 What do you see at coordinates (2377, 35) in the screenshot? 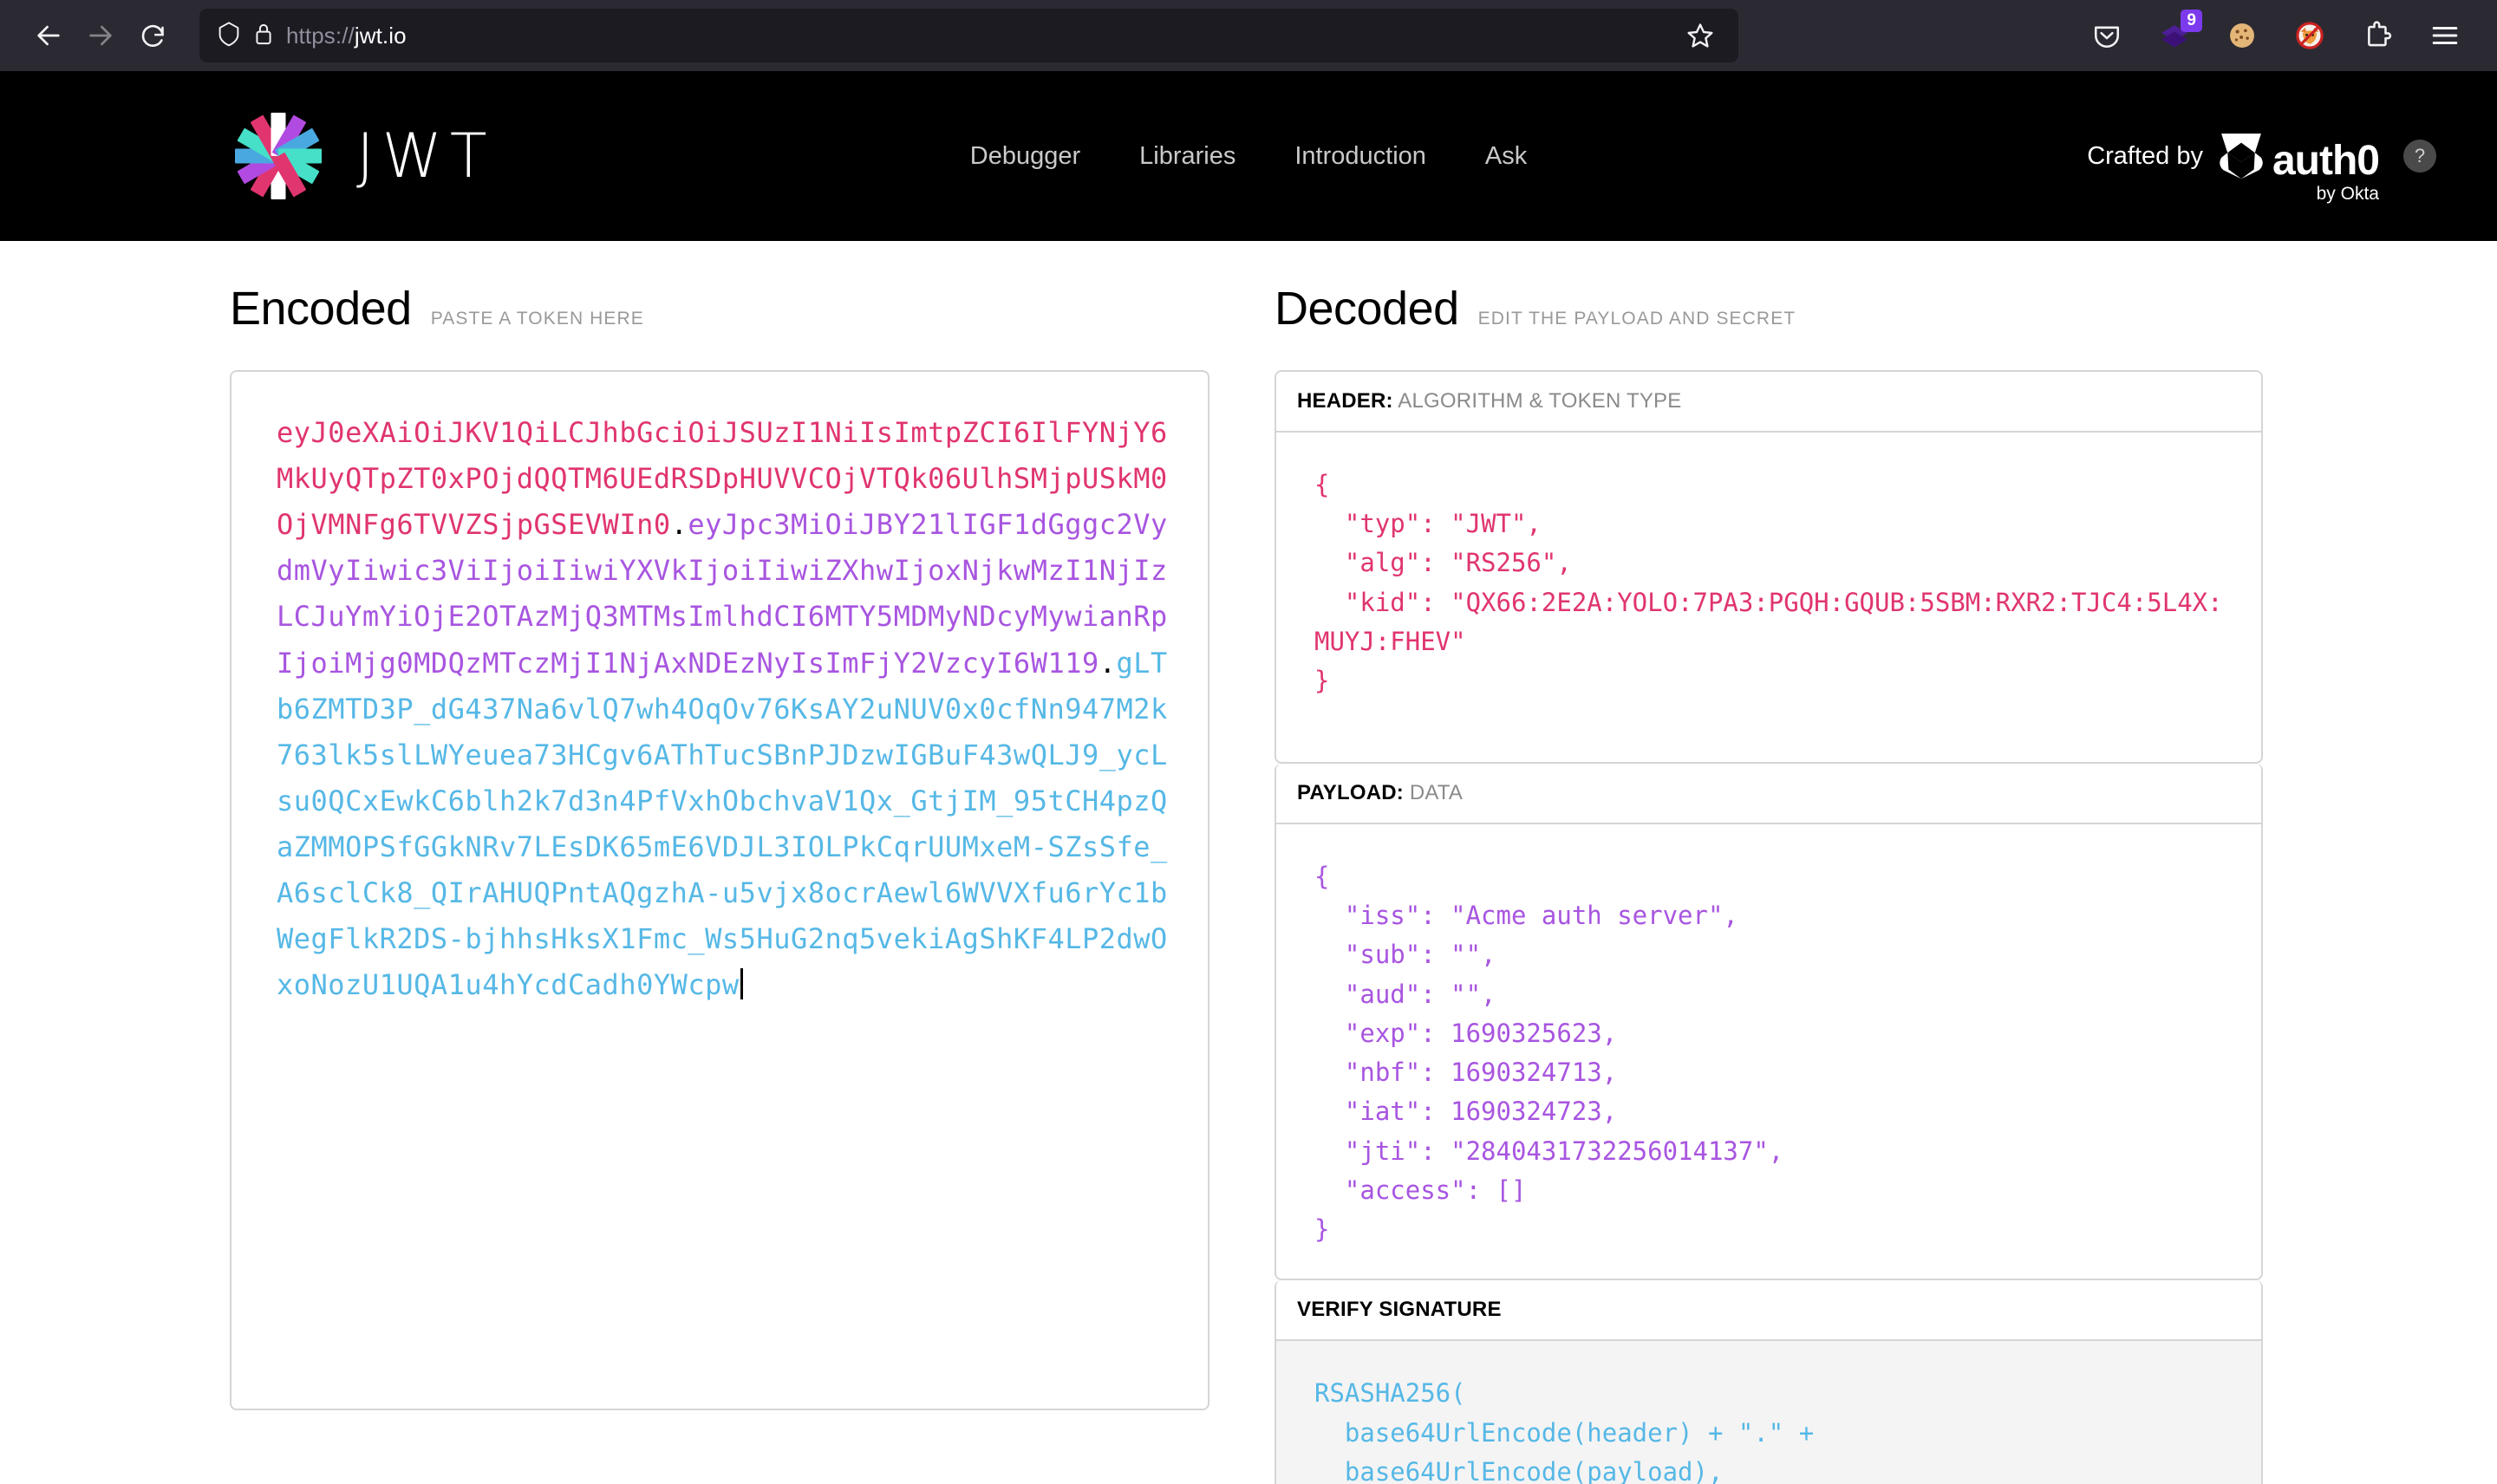
I see `extensions-puzzle-icon` at bounding box center [2377, 35].